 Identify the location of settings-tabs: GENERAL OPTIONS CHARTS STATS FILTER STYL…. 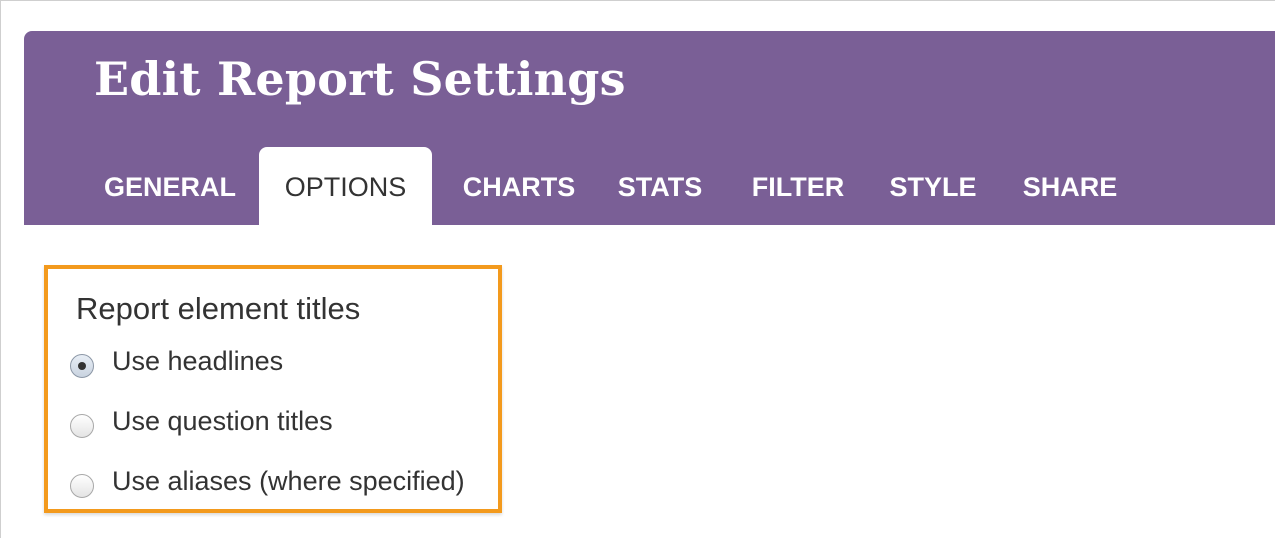
(649, 187).